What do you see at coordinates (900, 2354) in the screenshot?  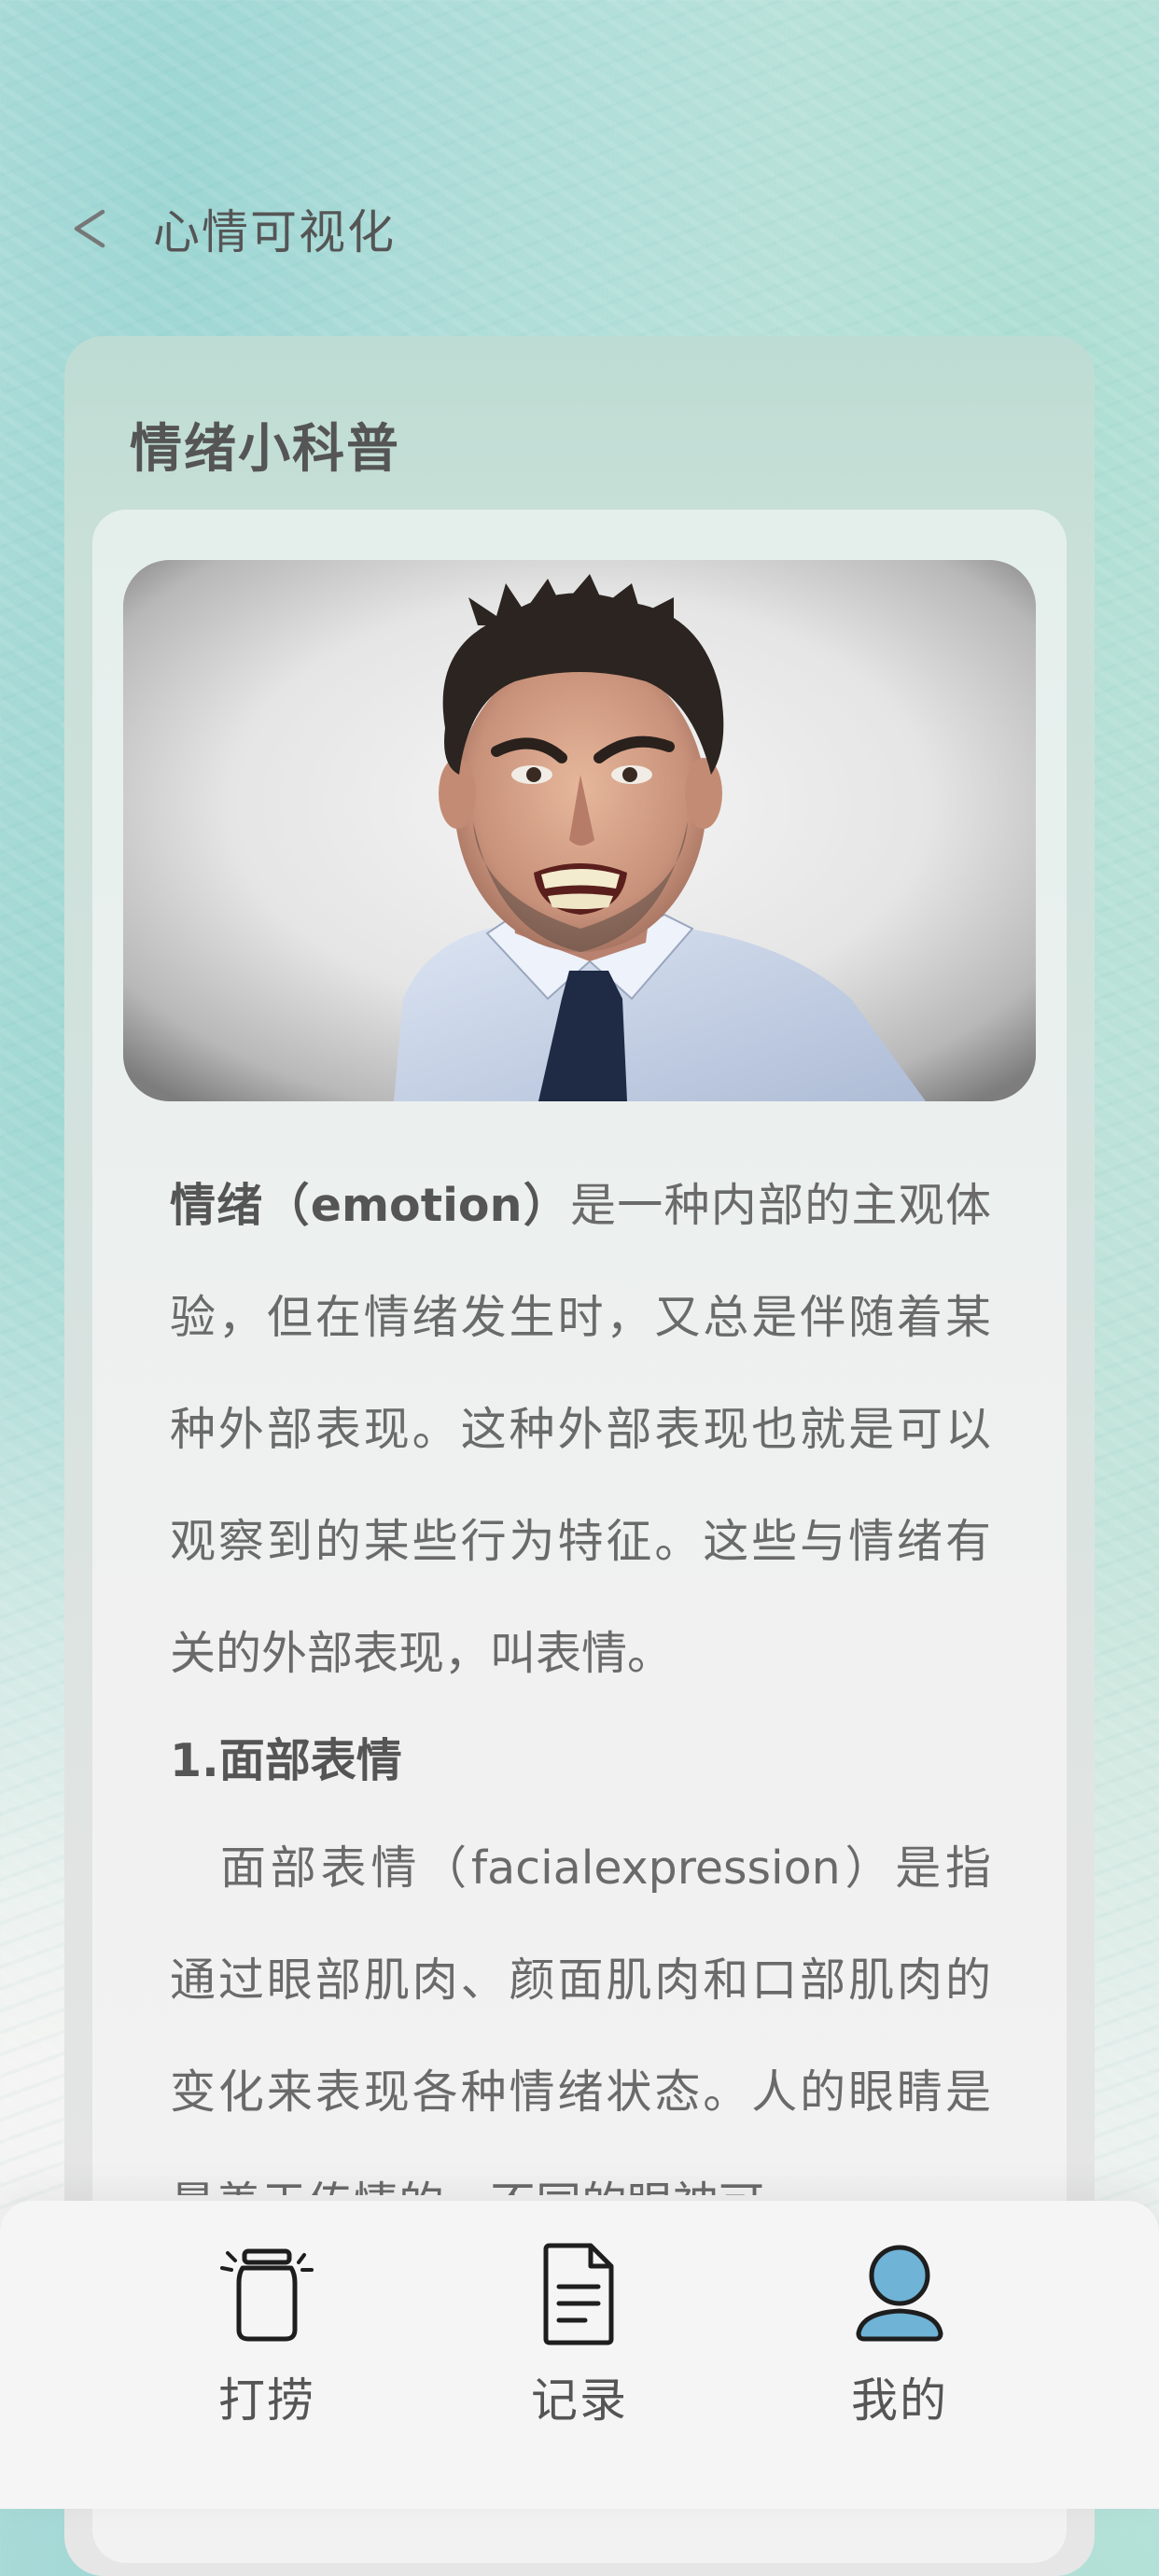 I see `tab-profile: 我的` at bounding box center [900, 2354].